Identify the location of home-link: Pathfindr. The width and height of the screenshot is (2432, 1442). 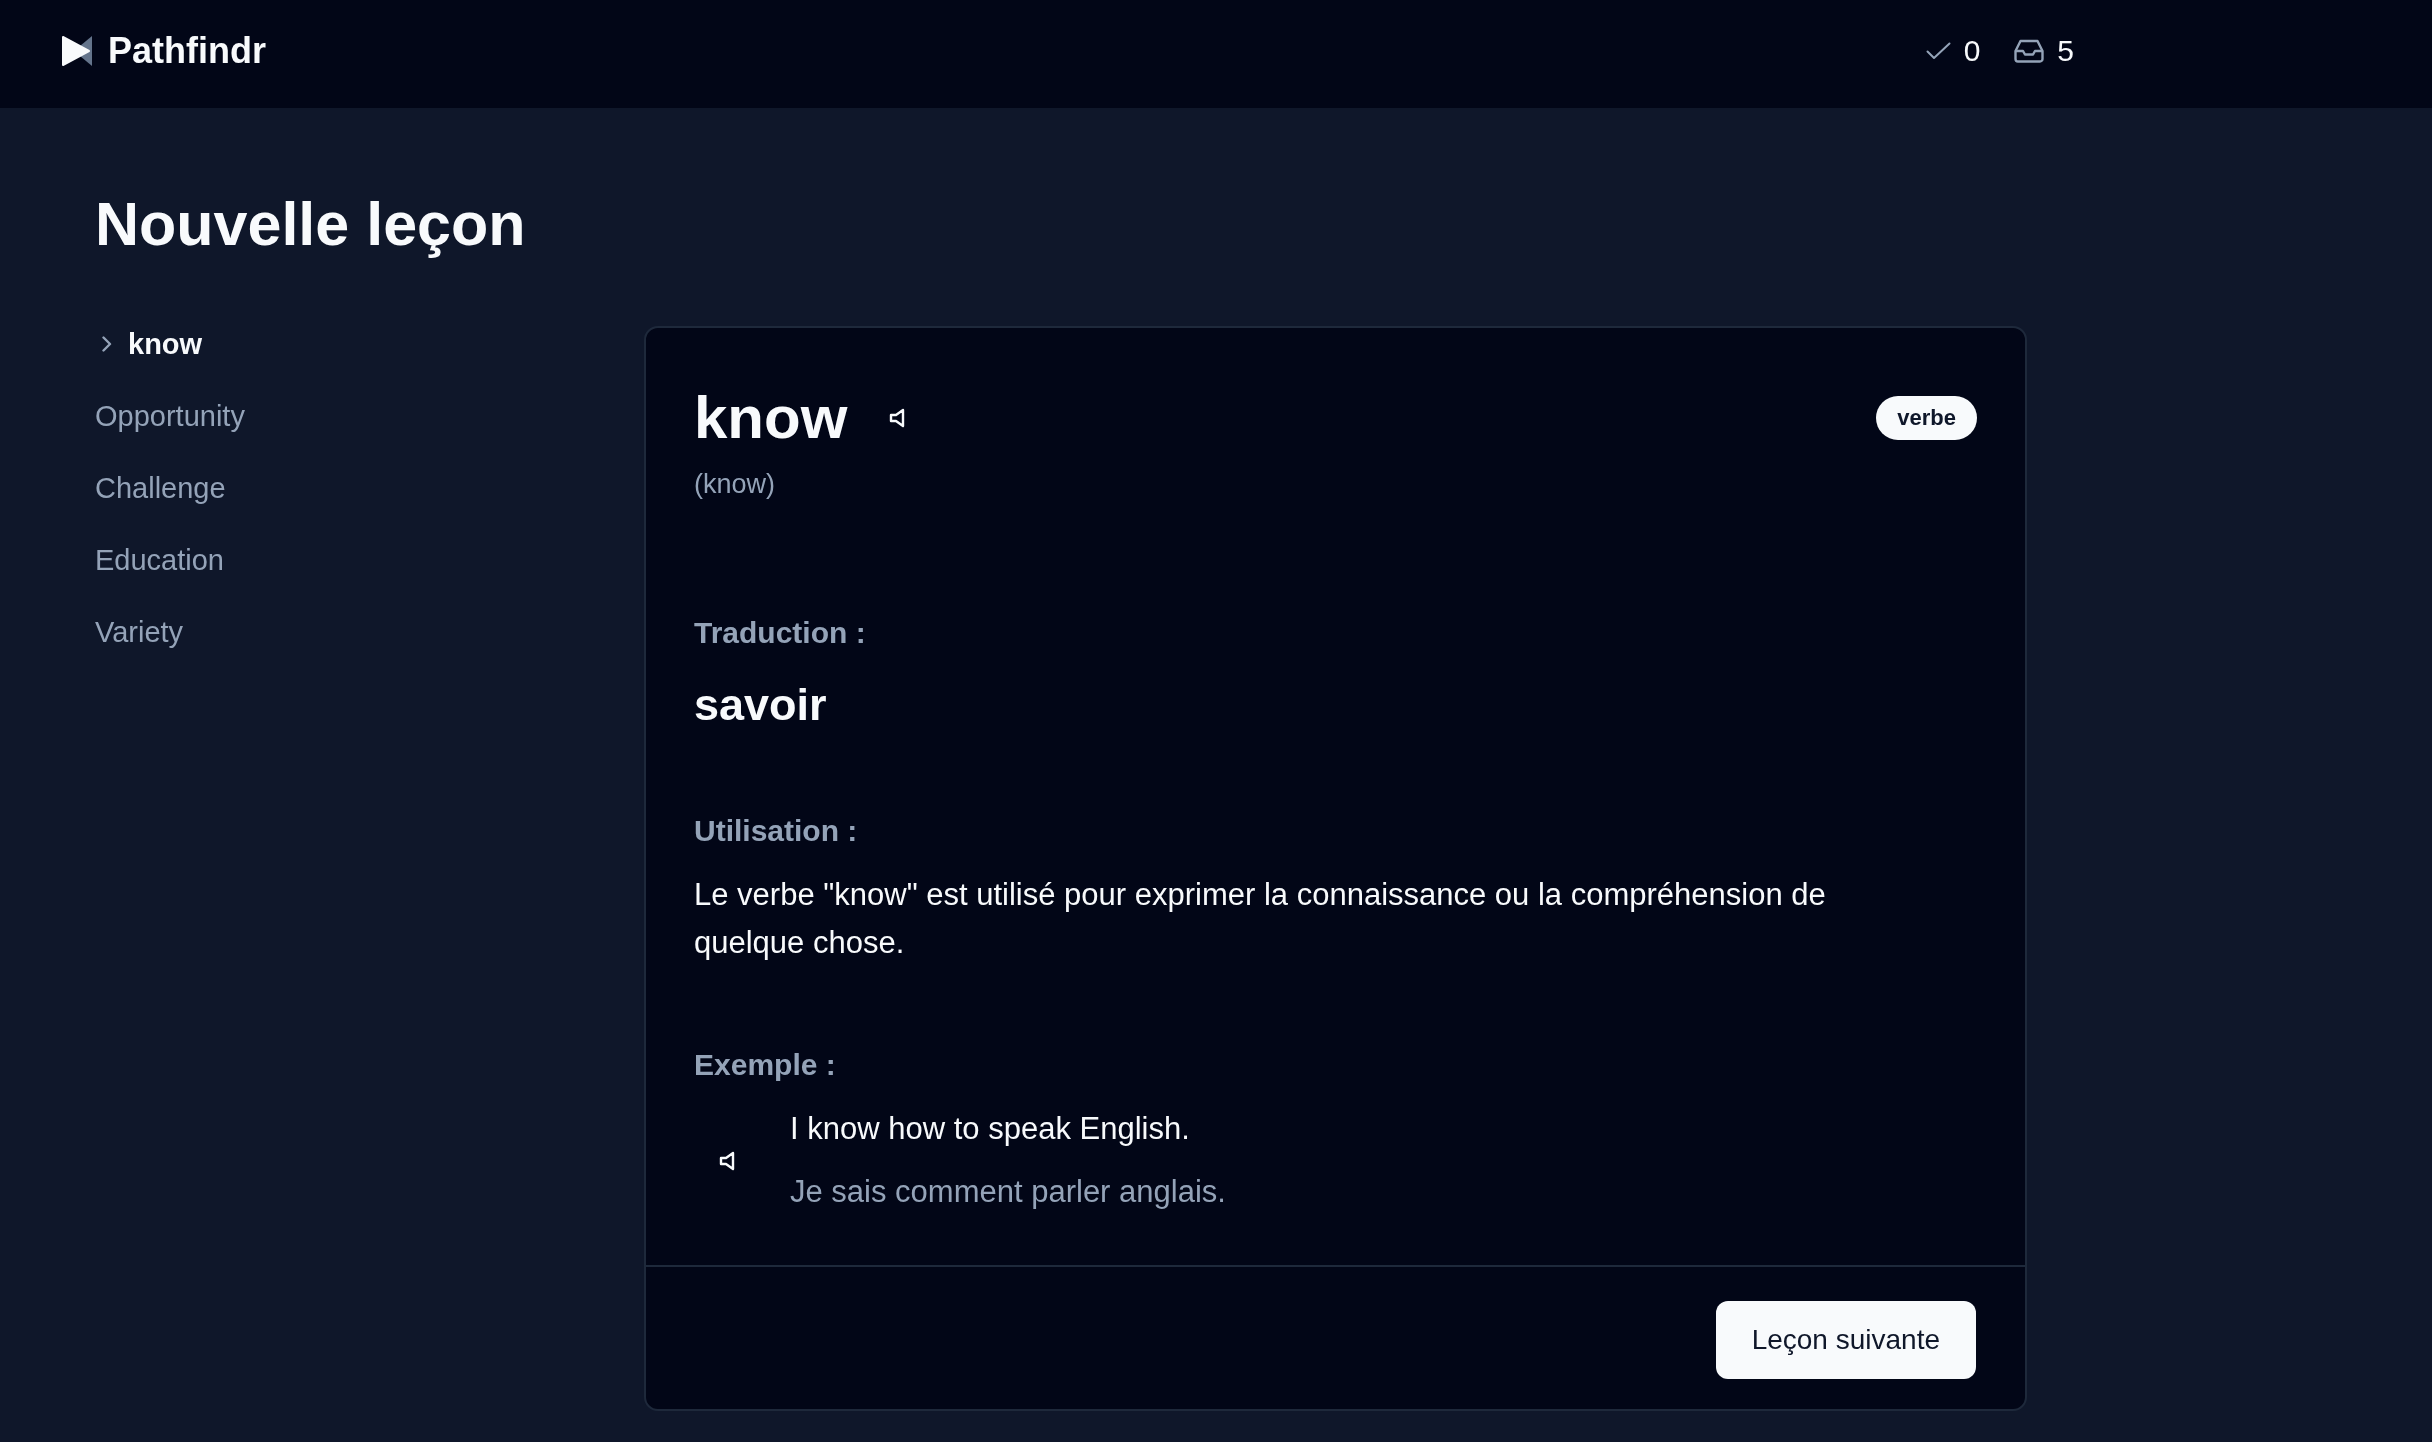
(164, 51).